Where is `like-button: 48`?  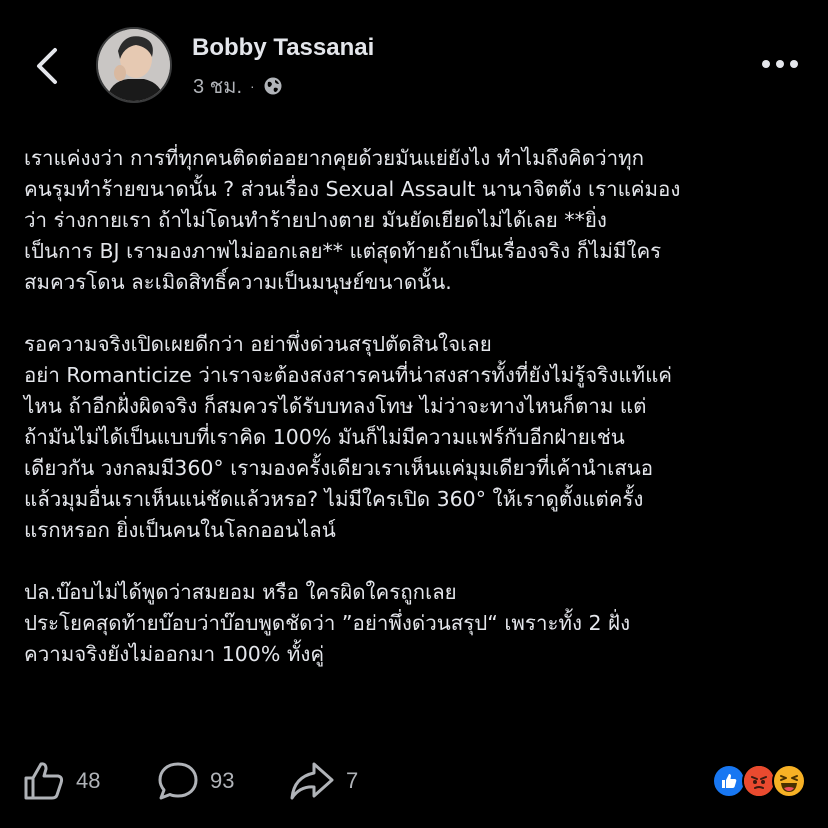 like-button: 48 is located at coordinates (61, 781).